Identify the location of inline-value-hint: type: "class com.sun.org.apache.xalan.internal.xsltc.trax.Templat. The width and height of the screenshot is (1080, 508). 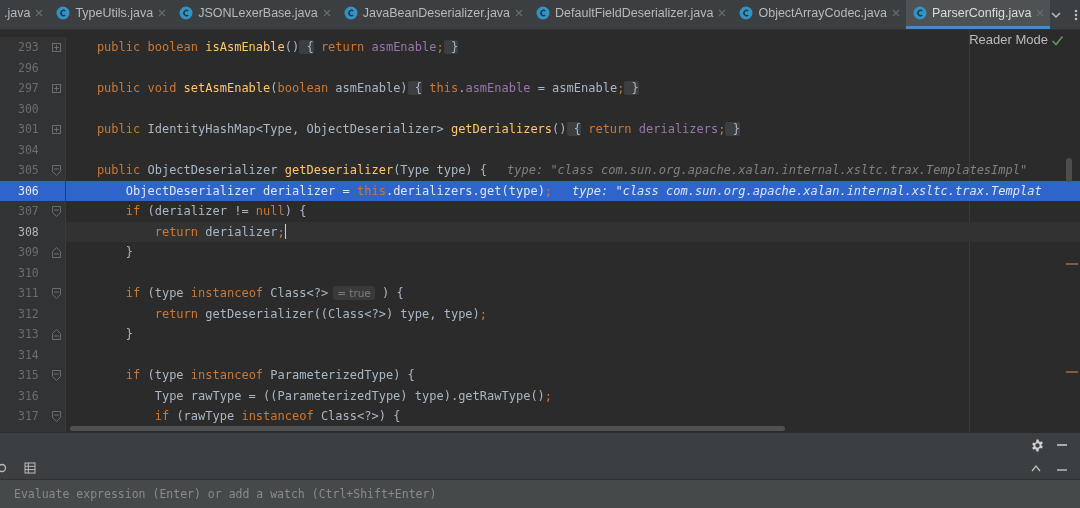
(807, 190).